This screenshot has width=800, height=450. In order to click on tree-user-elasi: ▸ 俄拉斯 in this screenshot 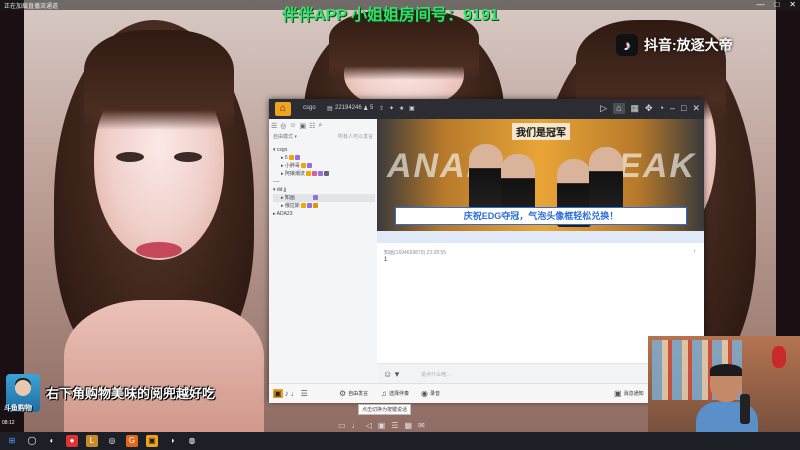, I will do `click(324, 206)`.